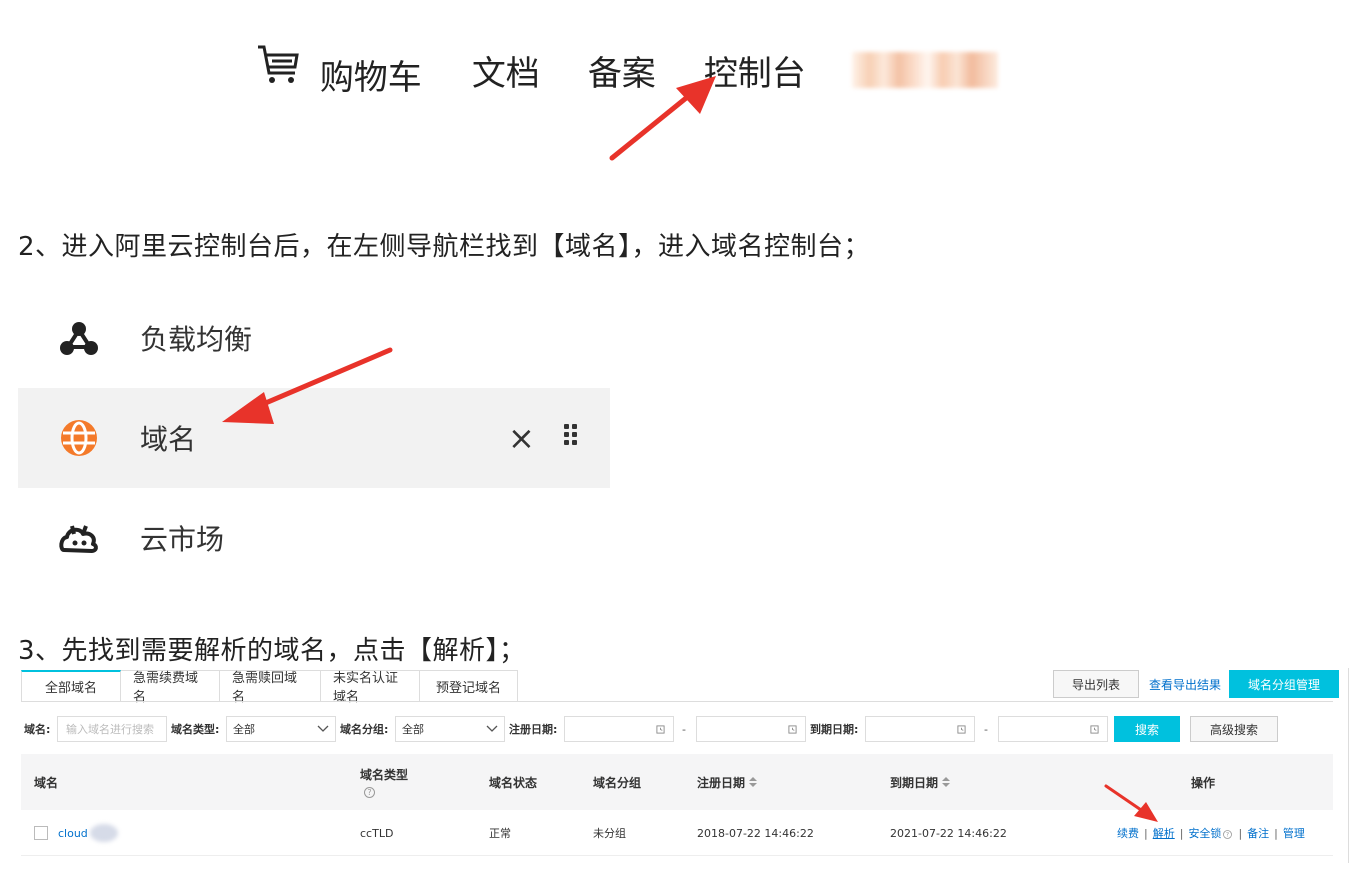  What do you see at coordinates (71, 686) in the screenshot?
I see `tab-all-domains: 全部域名` at bounding box center [71, 686].